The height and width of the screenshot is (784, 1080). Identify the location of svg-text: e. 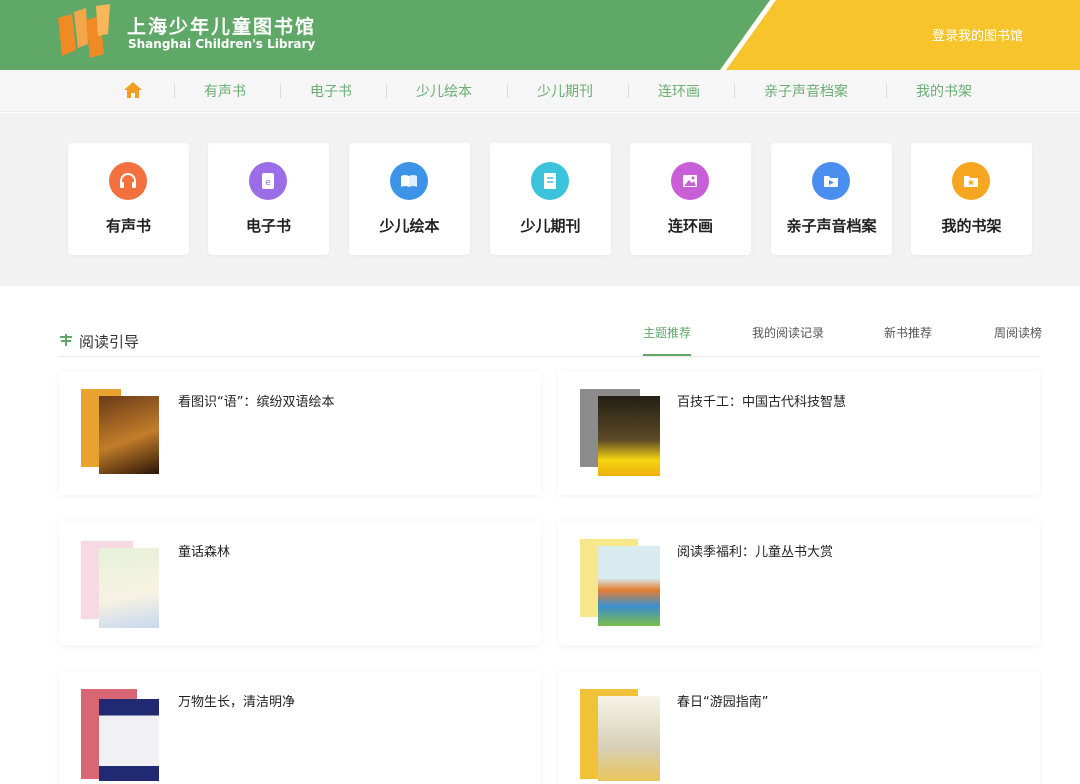
(268, 183).